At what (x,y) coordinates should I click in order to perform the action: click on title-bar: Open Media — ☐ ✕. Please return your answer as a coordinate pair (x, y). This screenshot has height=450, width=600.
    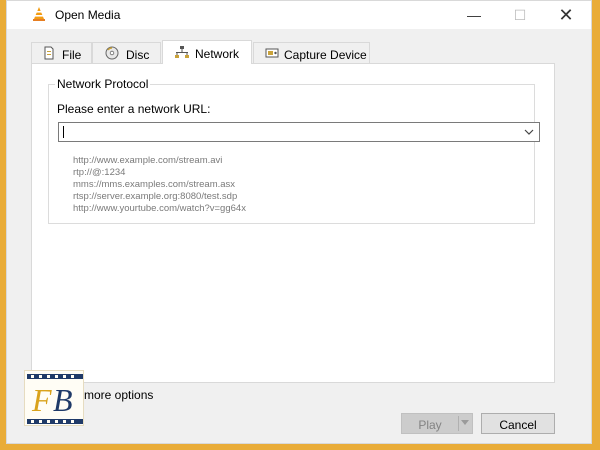
    Looking at the image, I should click on (299, 15).